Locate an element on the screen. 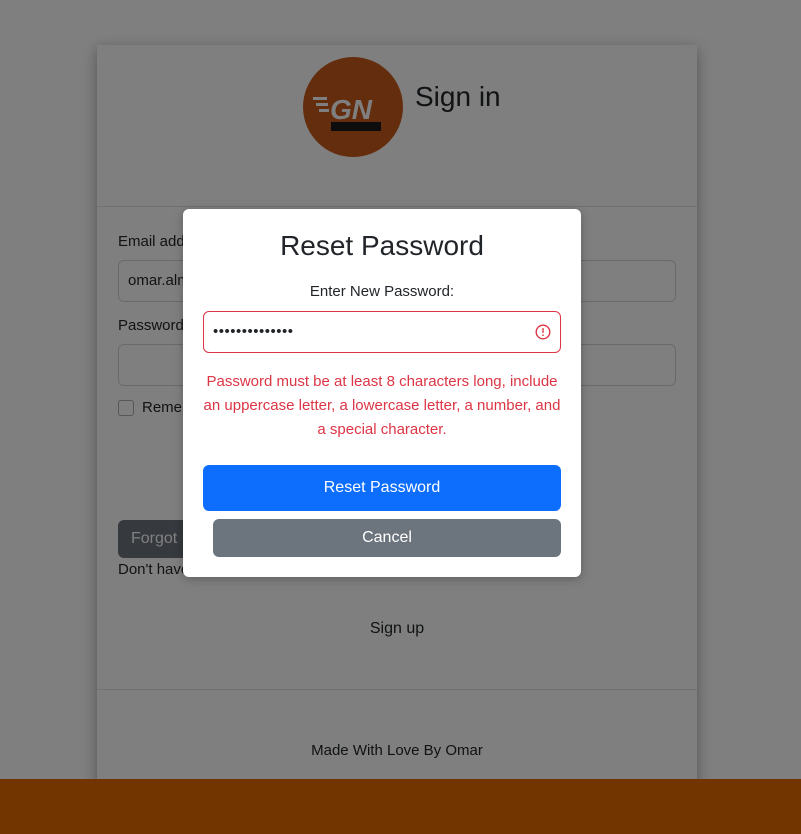 This screenshot has width=801, height=834. exclamation-circle-icon is located at coordinates (543, 332).